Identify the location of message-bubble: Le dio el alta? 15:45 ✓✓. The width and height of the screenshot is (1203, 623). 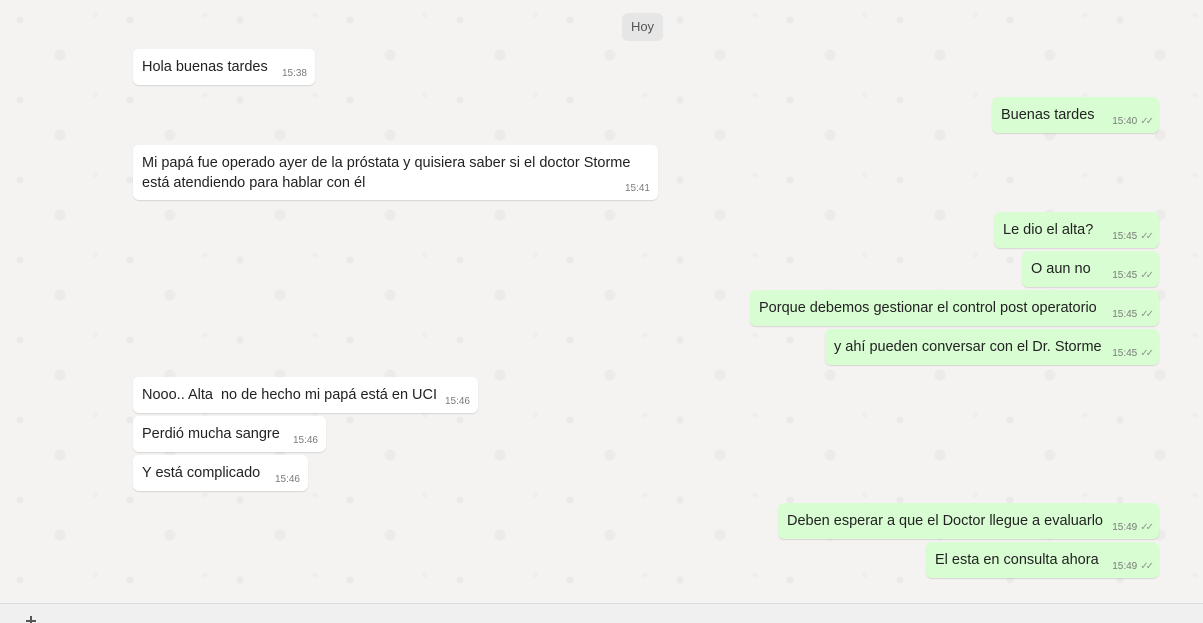
(1076, 230).